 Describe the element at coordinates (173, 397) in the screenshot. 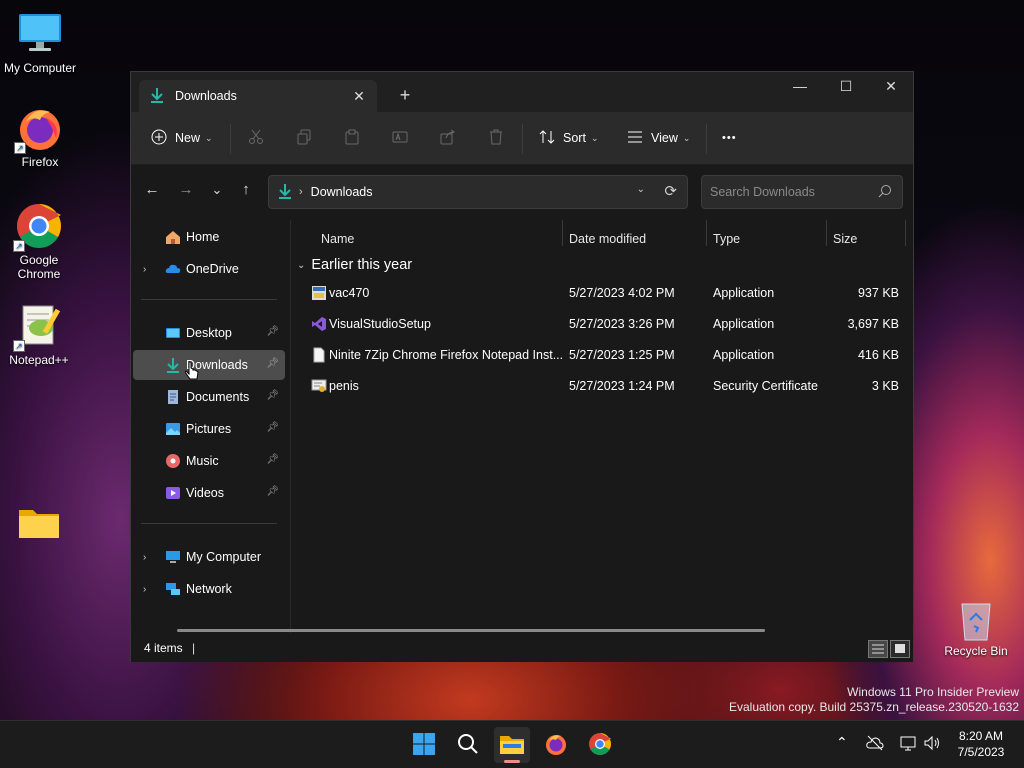

I see `documents-icon` at that location.